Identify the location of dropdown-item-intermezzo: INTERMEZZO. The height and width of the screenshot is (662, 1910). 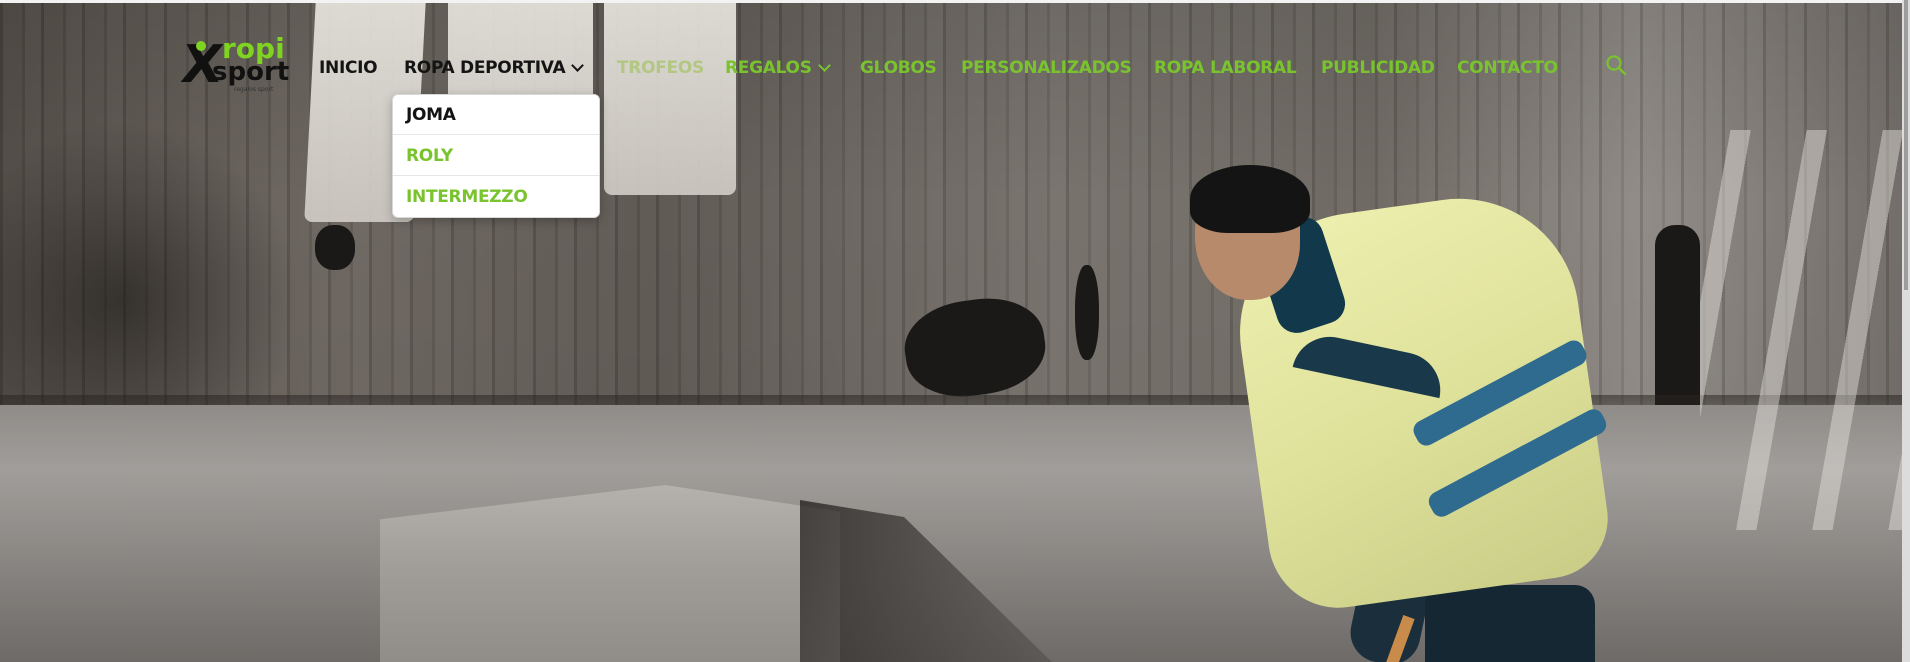
(496, 197).